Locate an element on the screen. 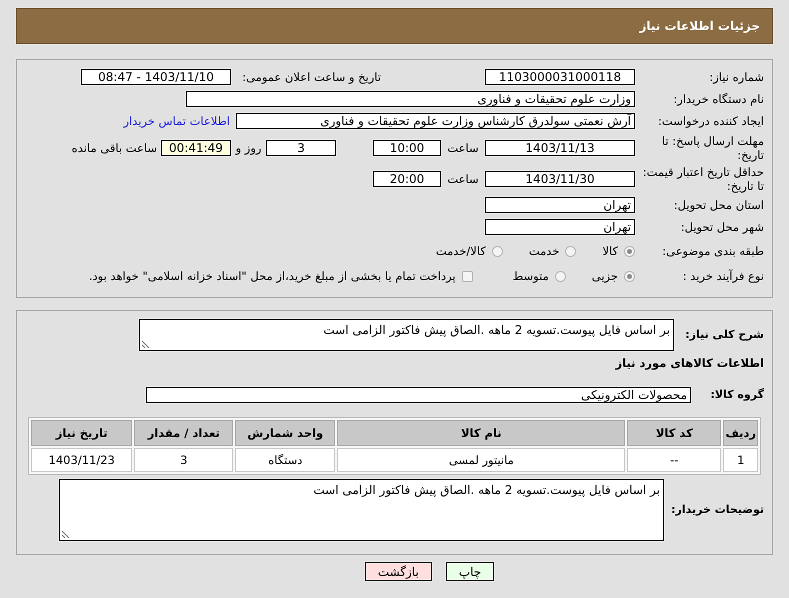  time-field: 20:00 is located at coordinates (407, 179).